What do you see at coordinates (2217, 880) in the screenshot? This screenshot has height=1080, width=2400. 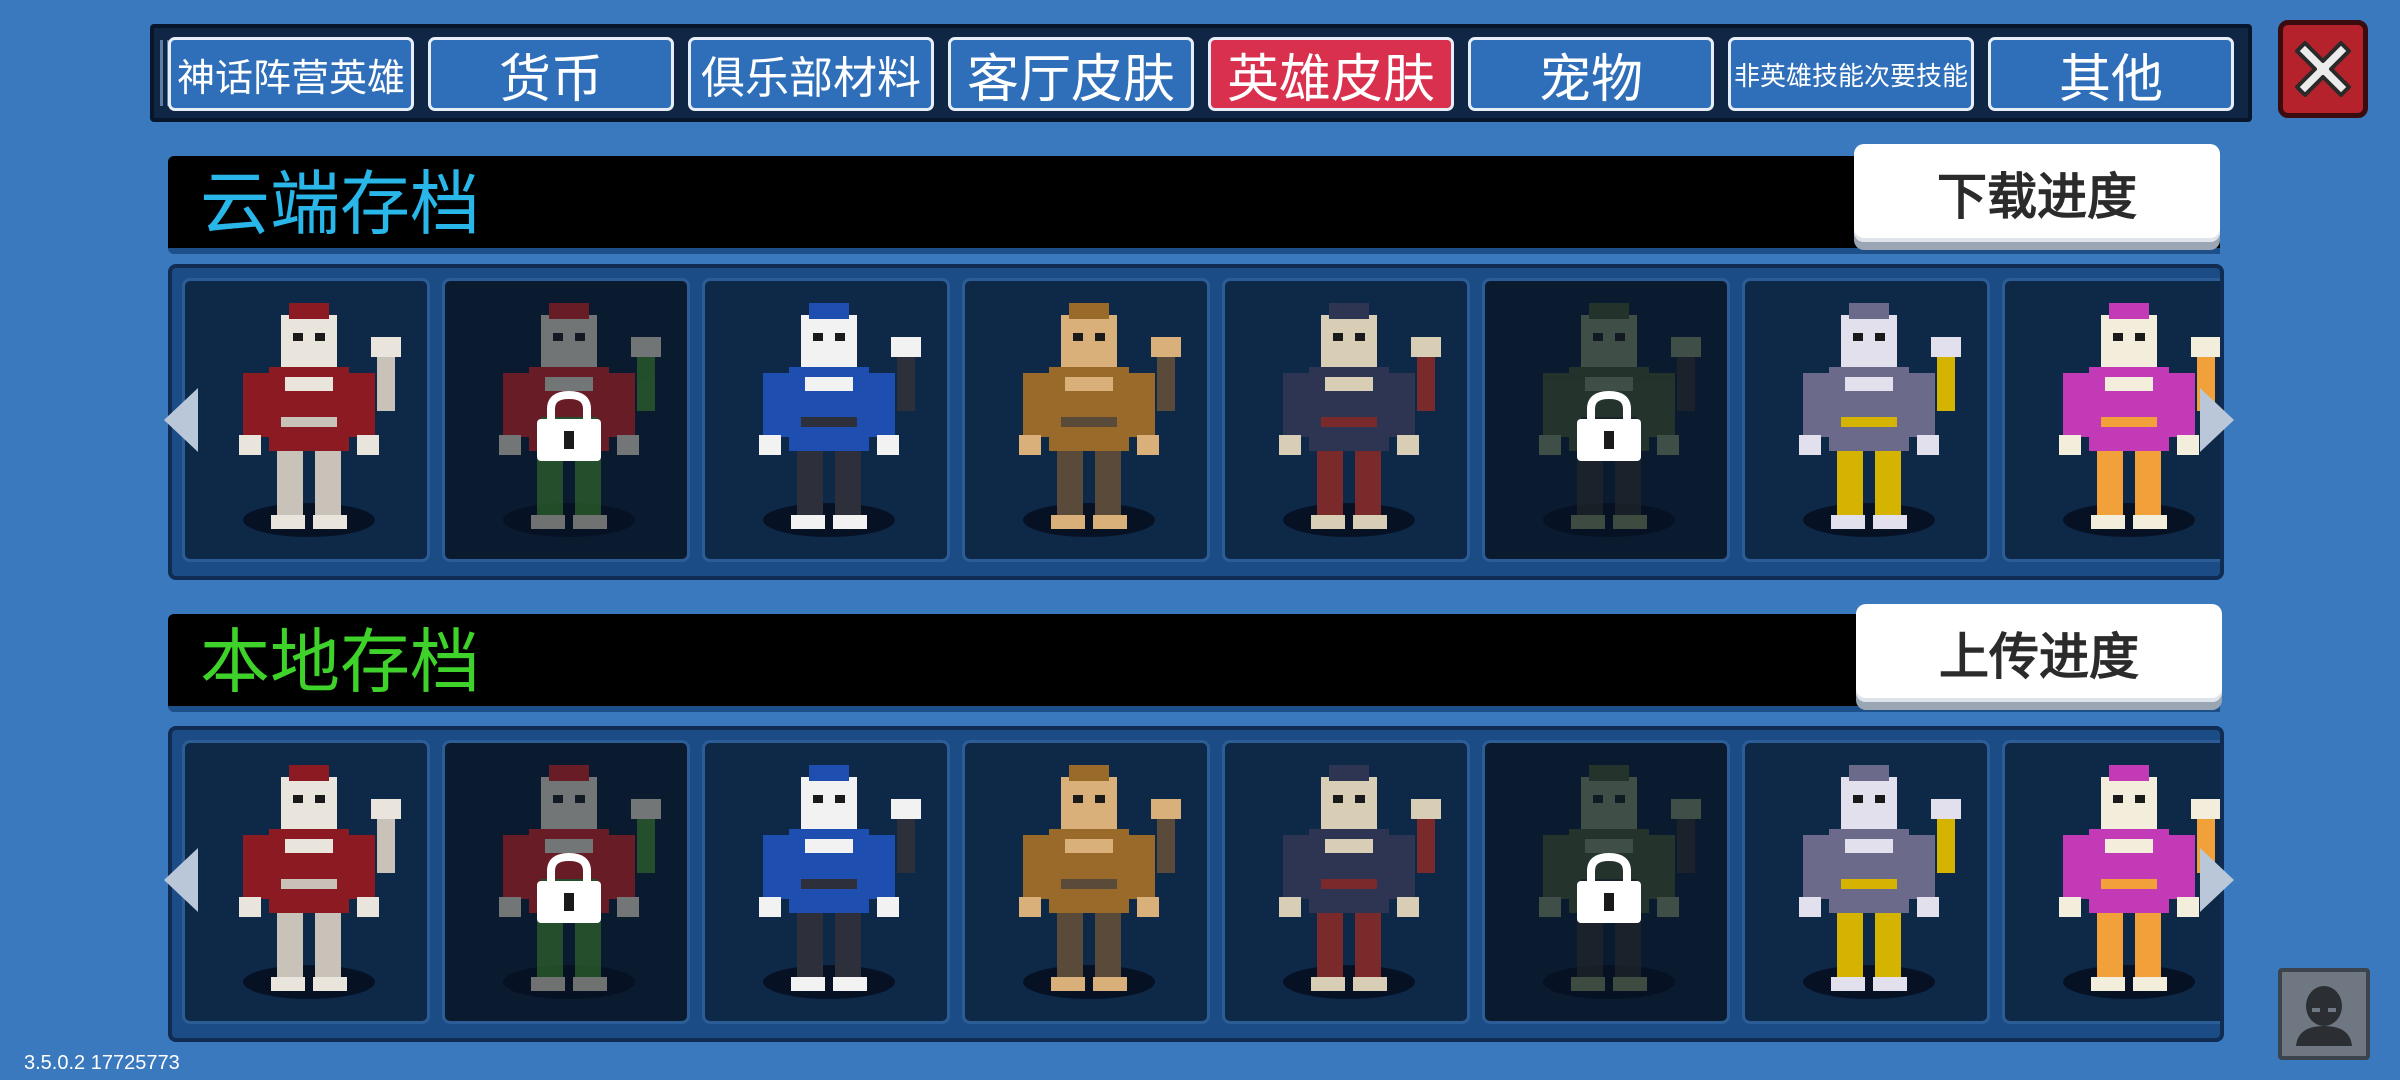 I see `local-scroll-right-arrow` at bounding box center [2217, 880].